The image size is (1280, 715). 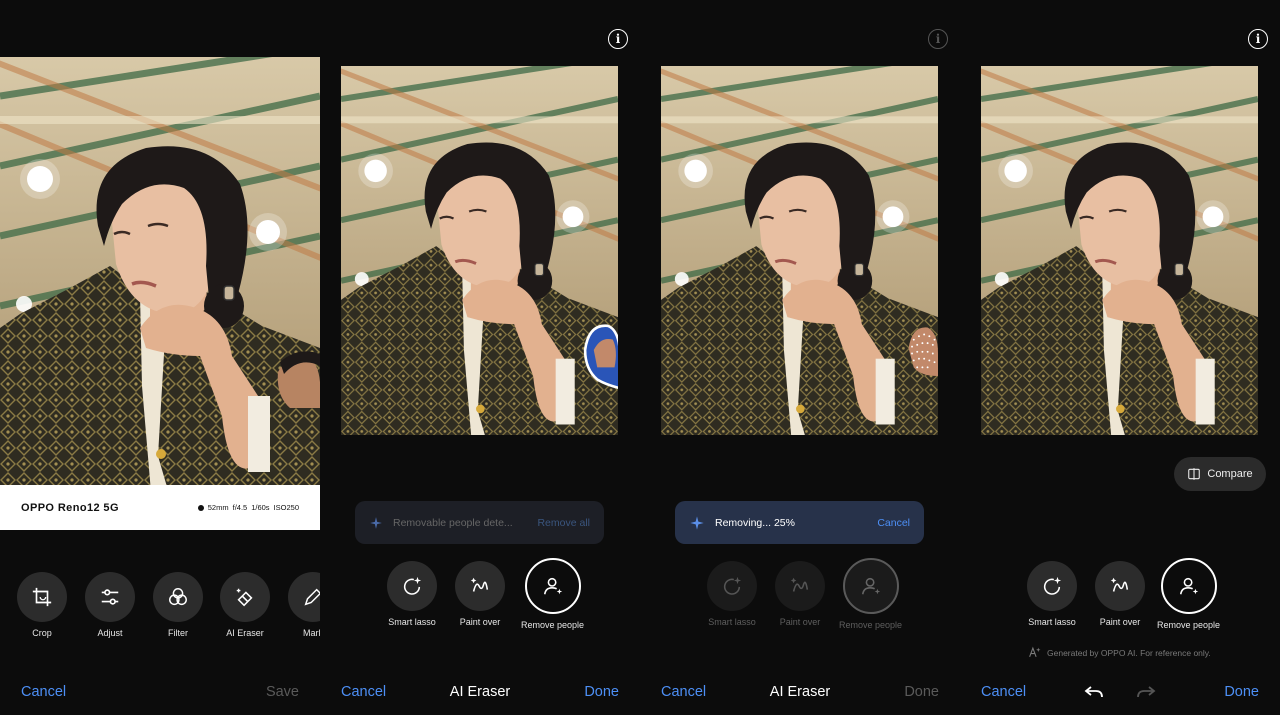 I want to click on eraser-icon, so click(x=244, y=597).